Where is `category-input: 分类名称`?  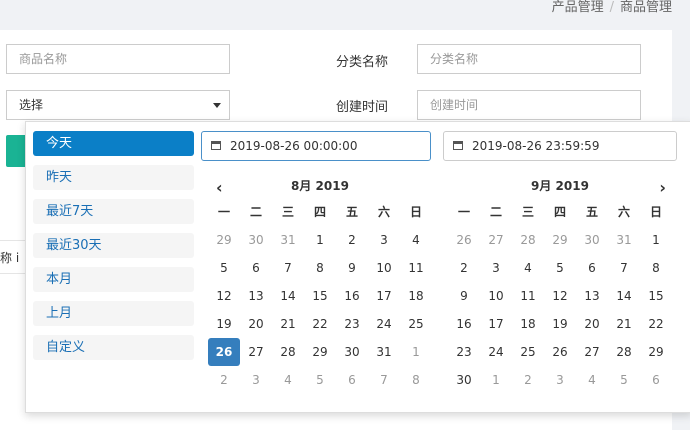
category-input: 分类名称 is located at coordinates (529, 59).